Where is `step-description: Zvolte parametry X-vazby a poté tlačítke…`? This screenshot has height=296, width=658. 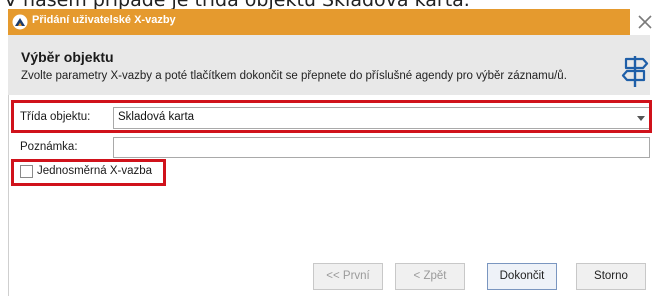
step-description: Zvolte parametry X-vazby a poté tlačítke… is located at coordinates (294, 76).